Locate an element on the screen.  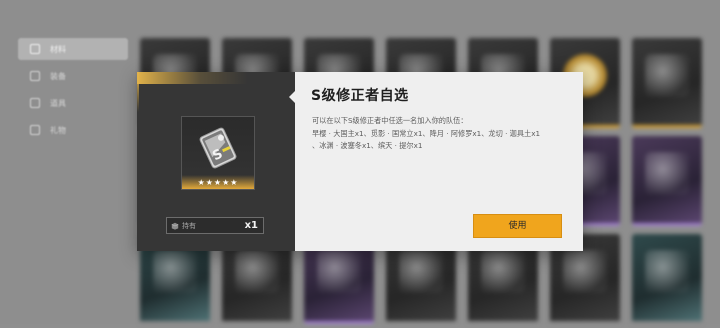
owned-label: 持有 is located at coordinates (189, 225).